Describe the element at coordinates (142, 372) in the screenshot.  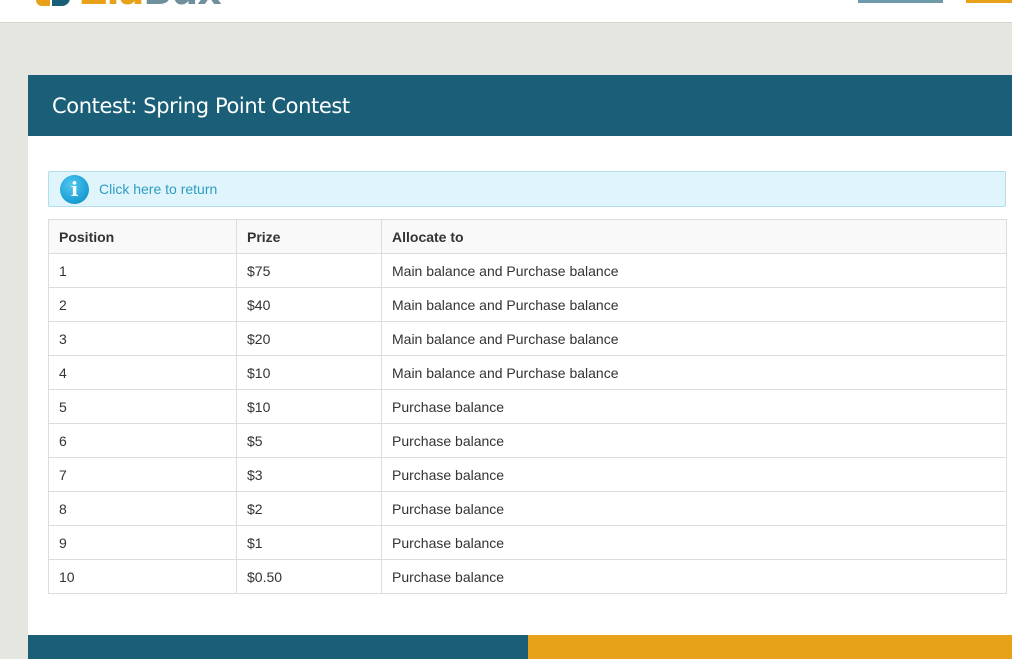
I see `cell-position: 4` at that location.